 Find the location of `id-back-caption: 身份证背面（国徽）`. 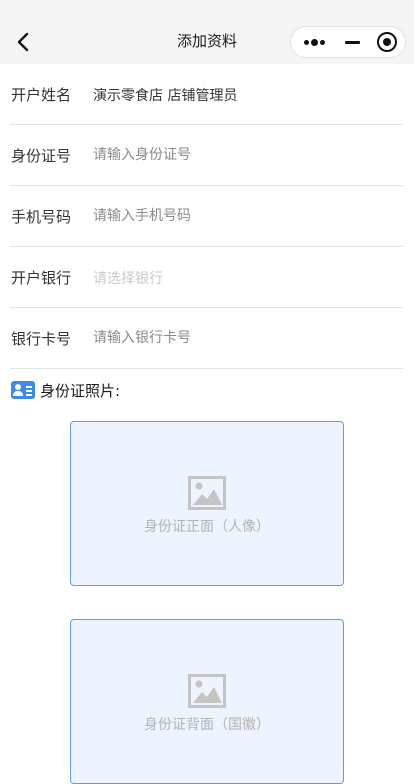

id-back-caption: 身份证背面（国徽） is located at coordinates (207, 725).